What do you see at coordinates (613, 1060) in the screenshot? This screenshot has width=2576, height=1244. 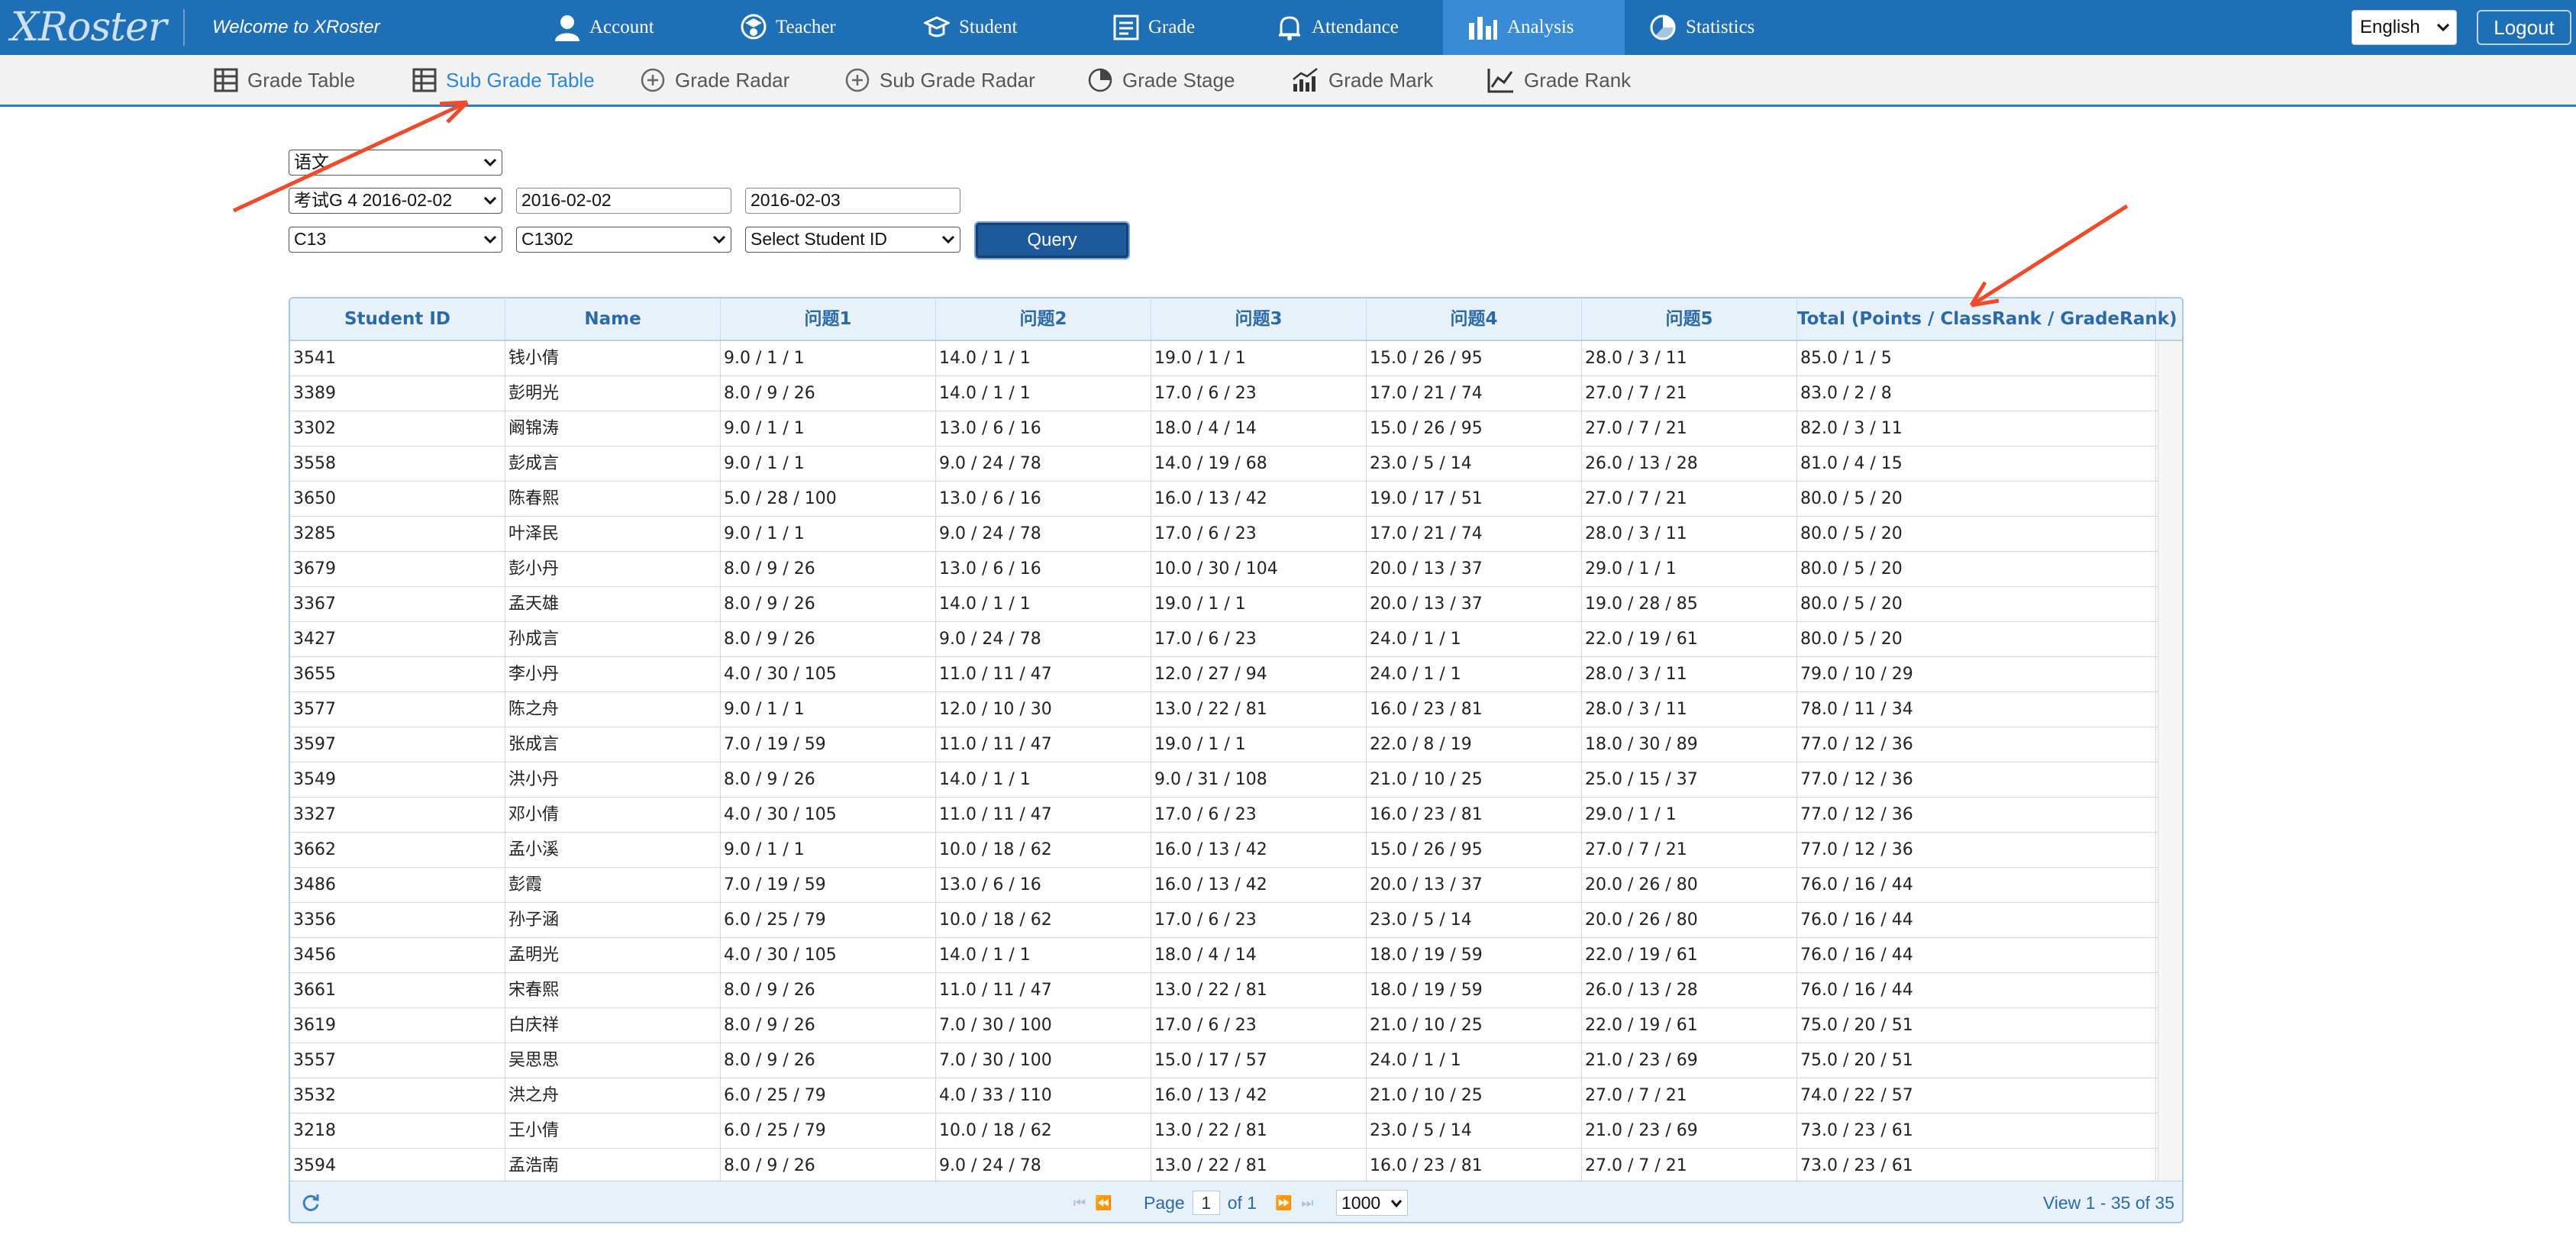 I see `table-cell: 吴思思` at bounding box center [613, 1060].